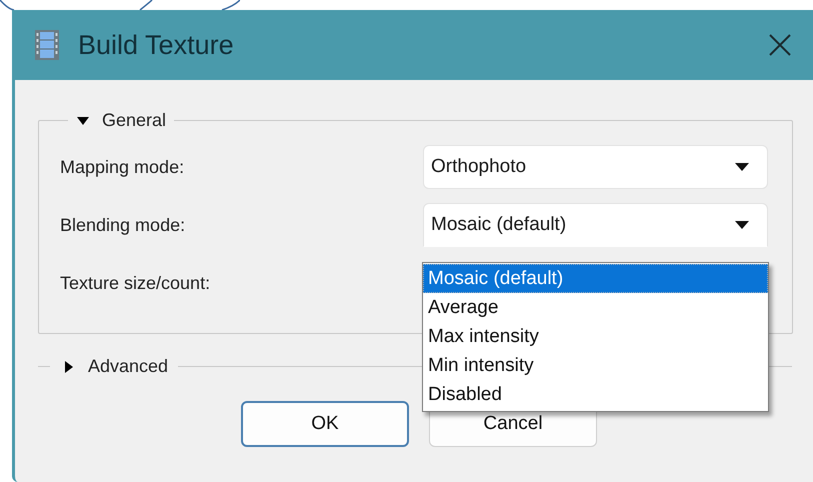 Image resolution: width=813 pixels, height=482 pixels. I want to click on film-icon, so click(47, 45).